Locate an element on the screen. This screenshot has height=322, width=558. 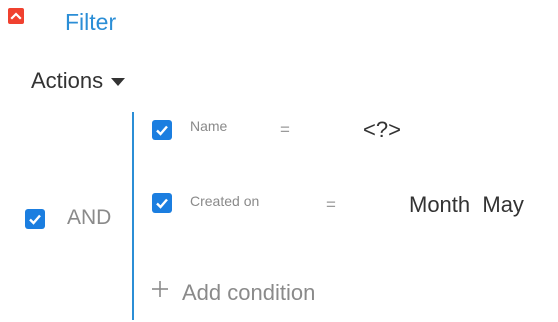
filter-title: Filter is located at coordinates (90, 22).